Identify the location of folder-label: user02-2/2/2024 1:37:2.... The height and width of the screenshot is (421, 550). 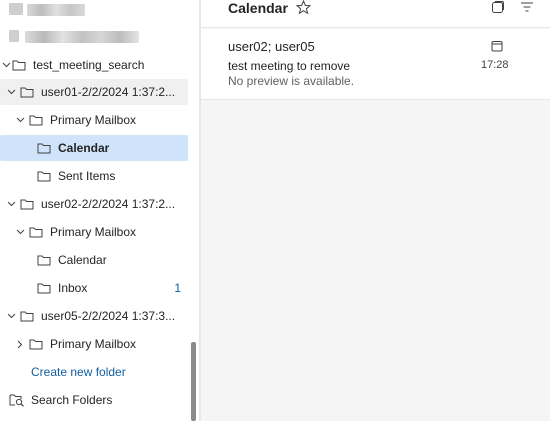
(108, 204).